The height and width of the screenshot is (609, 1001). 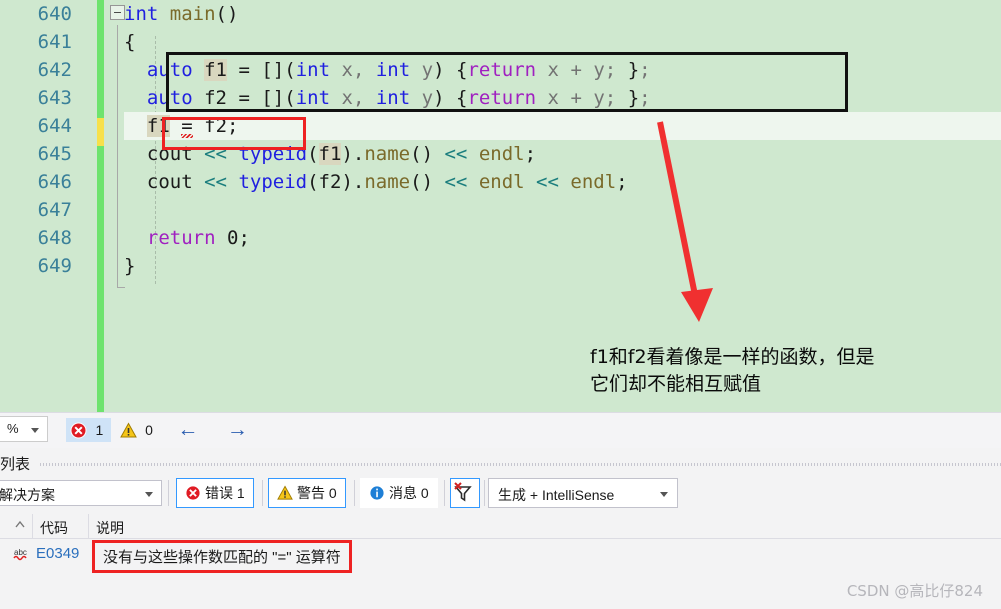 I want to click on intellisense-error-icon: abc, so click(x=20, y=554).